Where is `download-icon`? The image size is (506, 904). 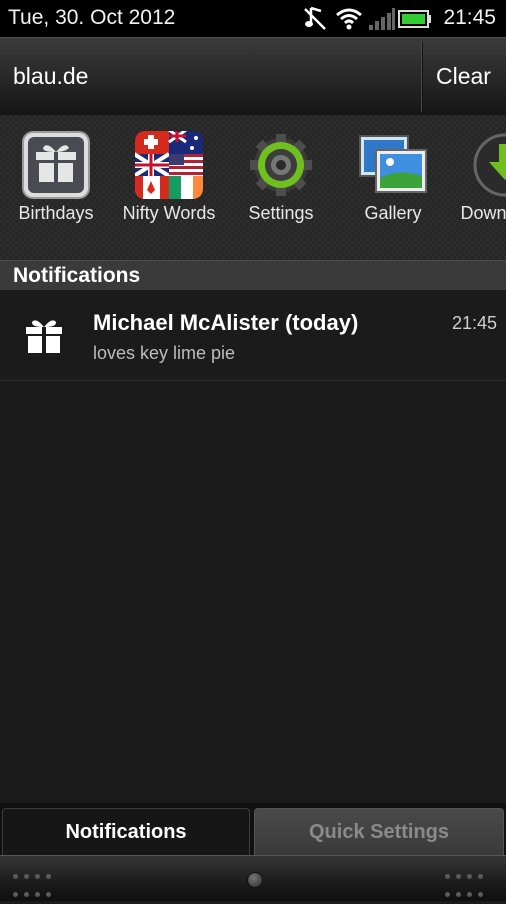 download-icon is located at coordinates (489, 165).